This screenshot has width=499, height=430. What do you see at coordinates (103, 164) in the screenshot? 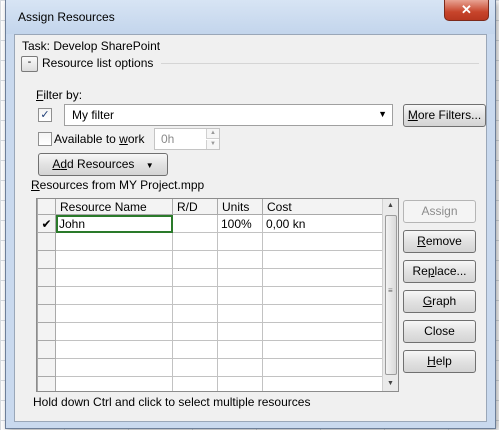
I see `add-resources-button: Add Resources ▼` at bounding box center [103, 164].